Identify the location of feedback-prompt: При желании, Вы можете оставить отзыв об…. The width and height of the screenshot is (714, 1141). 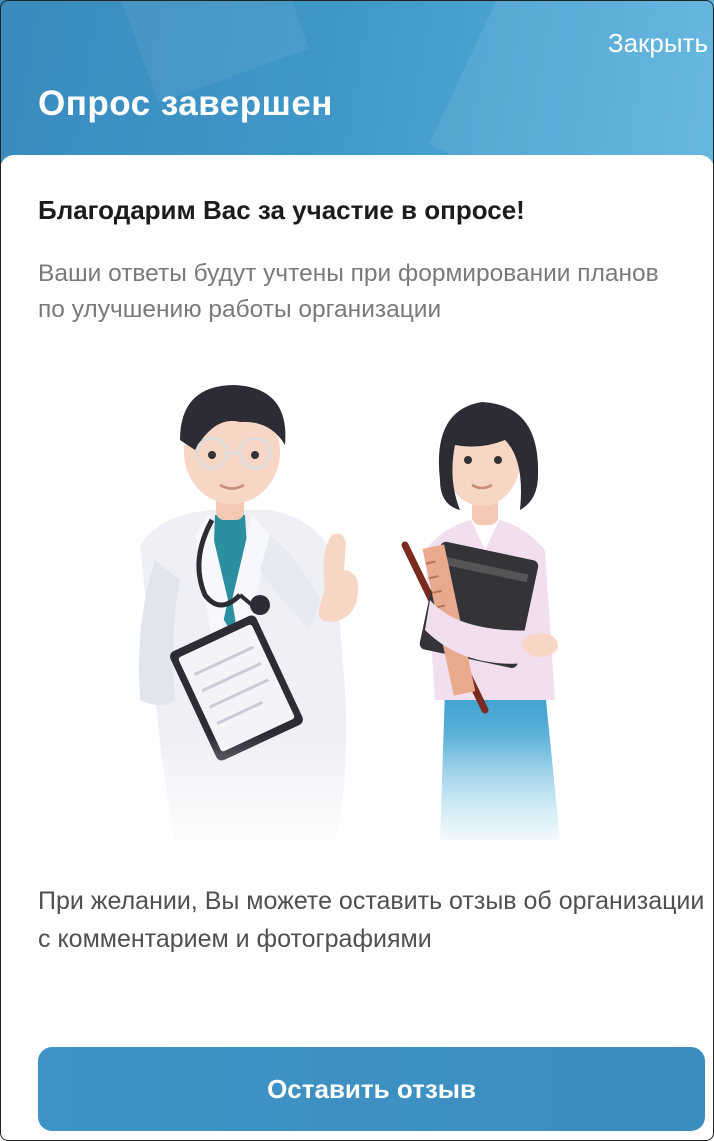
(371, 920).